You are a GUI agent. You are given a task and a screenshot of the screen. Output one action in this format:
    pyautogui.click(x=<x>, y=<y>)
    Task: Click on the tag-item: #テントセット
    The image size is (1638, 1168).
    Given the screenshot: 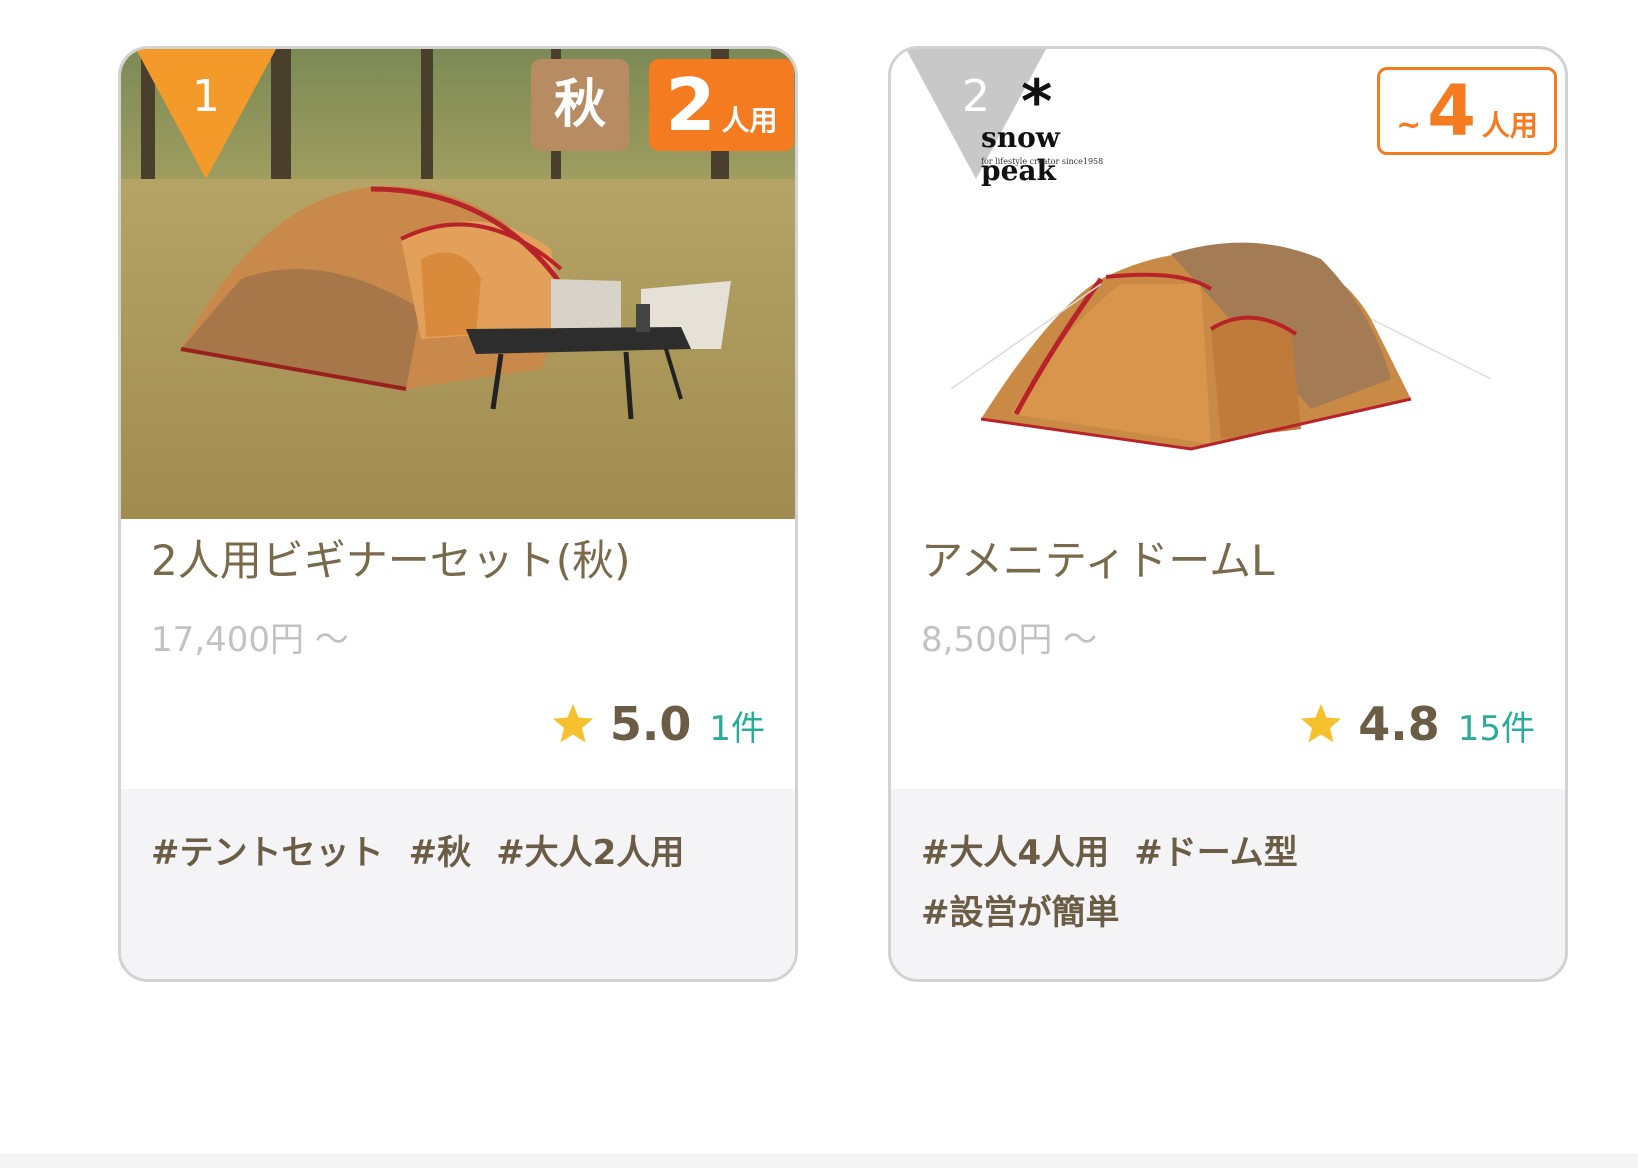 What is the action you would take?
    pyautogui.click(x=267, y=853)
    